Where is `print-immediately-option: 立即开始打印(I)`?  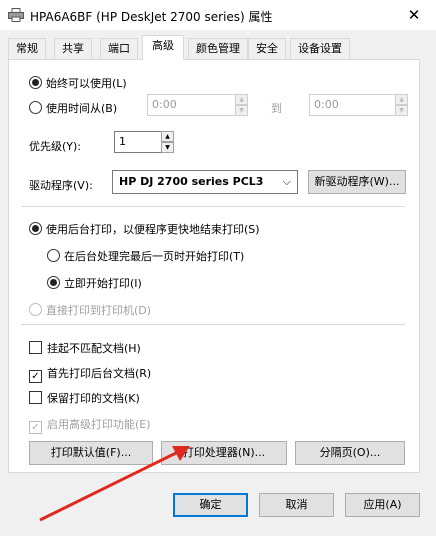
print-immediately-option: 立即开始打印(I) is located at coordinates (94, 283).